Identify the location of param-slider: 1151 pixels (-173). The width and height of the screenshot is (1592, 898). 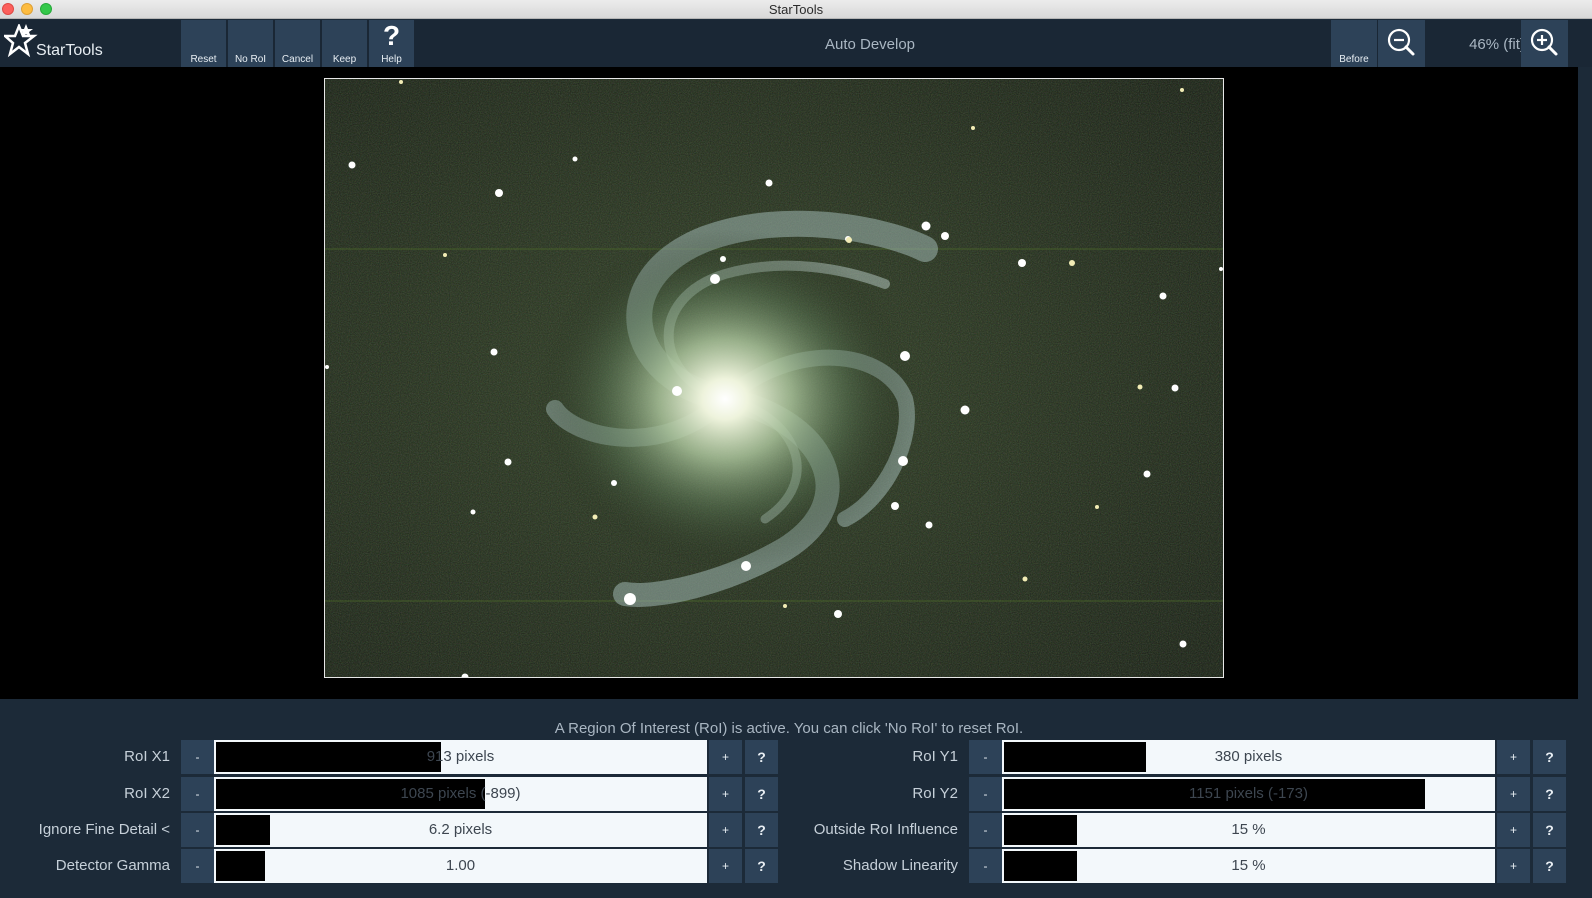
(1248, 794).